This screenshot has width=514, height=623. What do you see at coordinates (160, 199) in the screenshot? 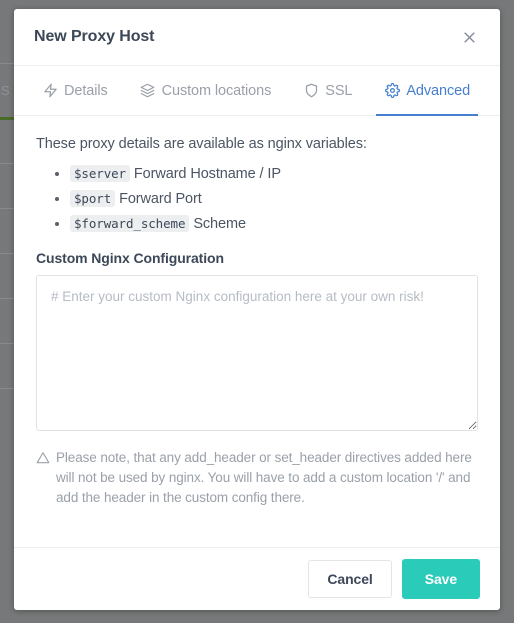
I see `variable-description: Forward Port` at bounding box center [160, 199].